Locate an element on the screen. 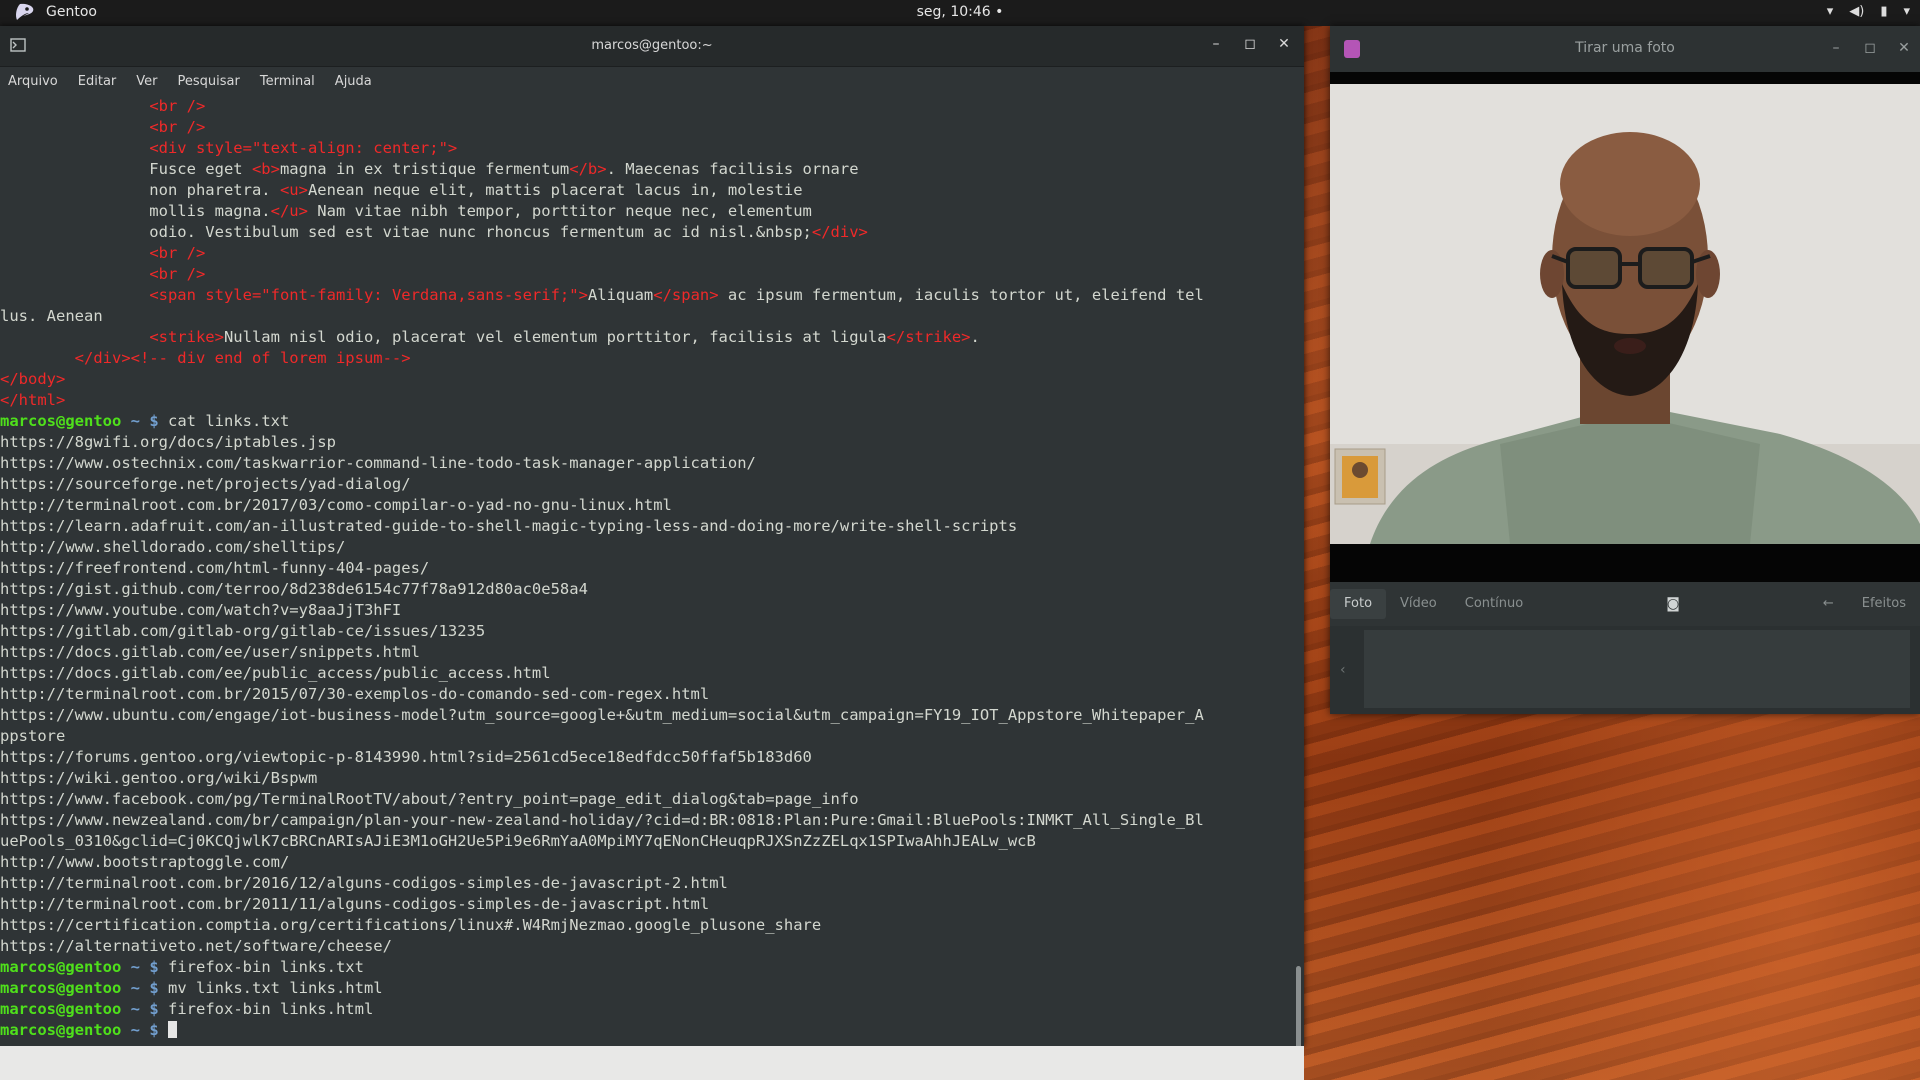  camera-icon: ◙ is located at coordinates (1673, 604).